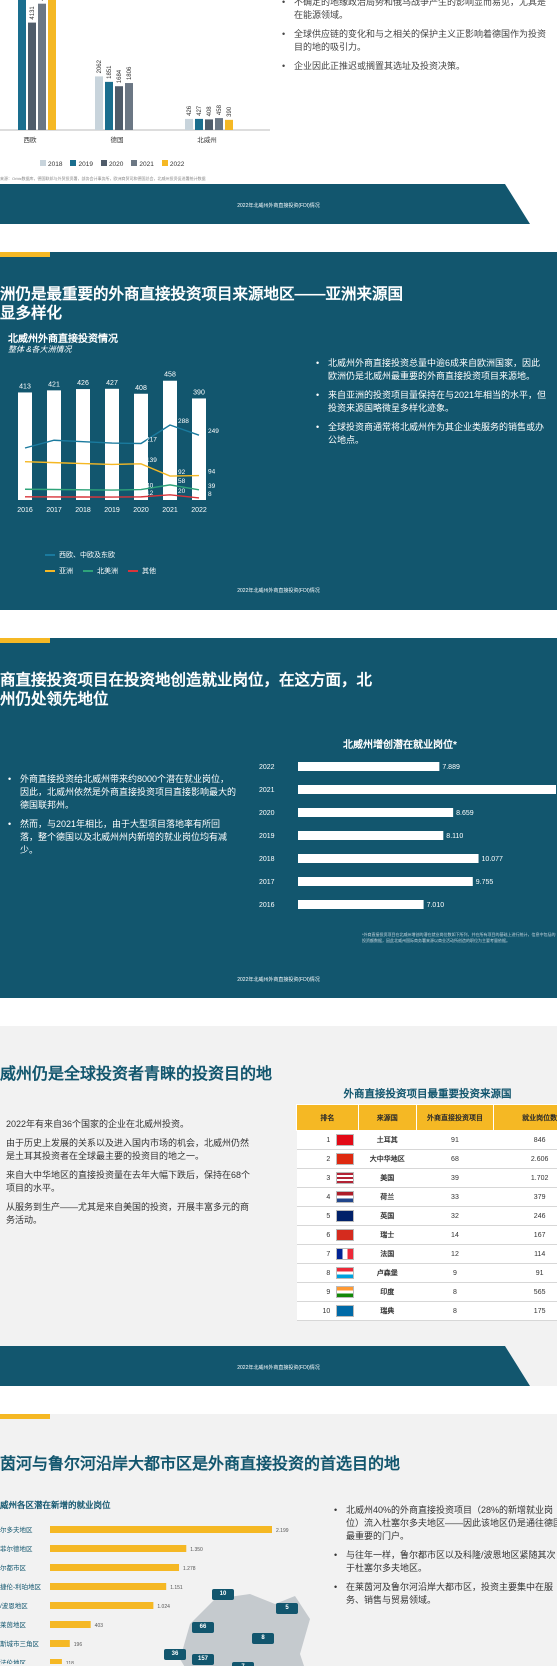 Image resolution: width=557 pixels, height=1666 pixels. What do you see at coordinates (130, 73) in the screenshot?
I see `bar-value-label: 1806` at bounding box center [130, 73].